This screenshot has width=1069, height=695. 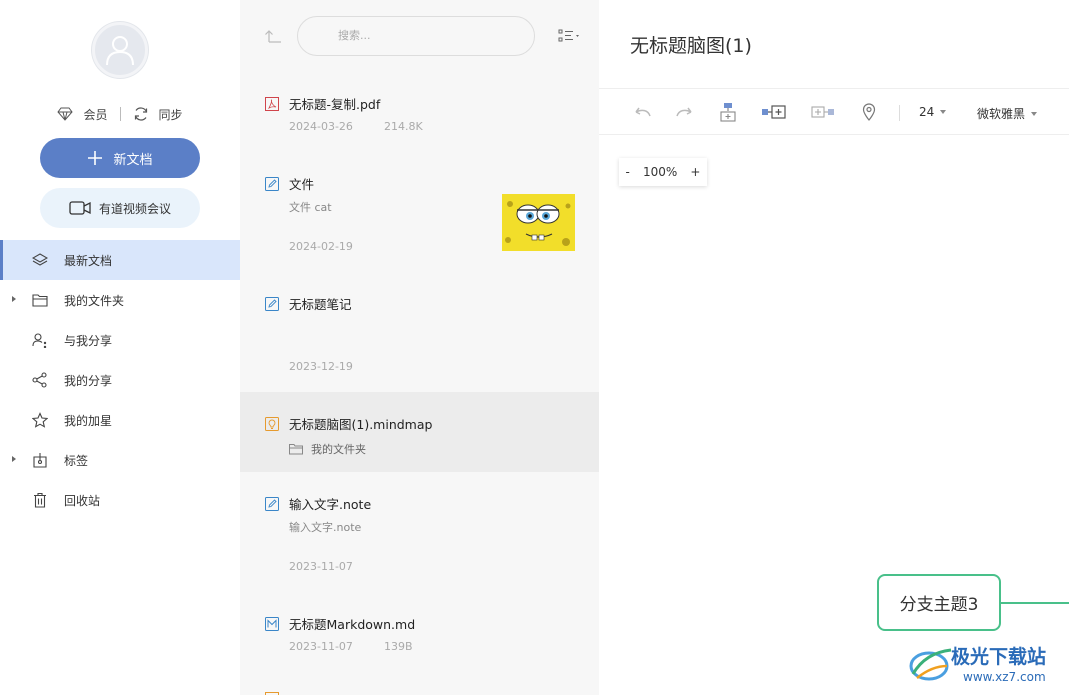 What do you see at coordinates (361, 424) in the screenshot?
I see `file-name: 无标题脑图(1).mindmap` at bounding box center [361, 424].